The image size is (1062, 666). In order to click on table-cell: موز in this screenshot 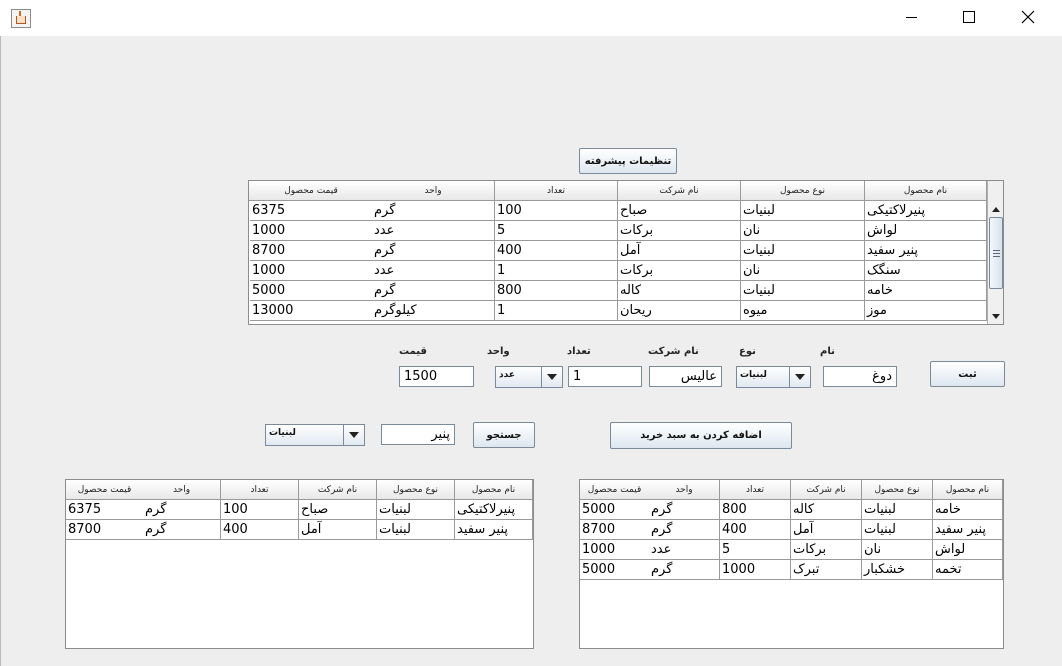, I will do `click(926, 311)`.